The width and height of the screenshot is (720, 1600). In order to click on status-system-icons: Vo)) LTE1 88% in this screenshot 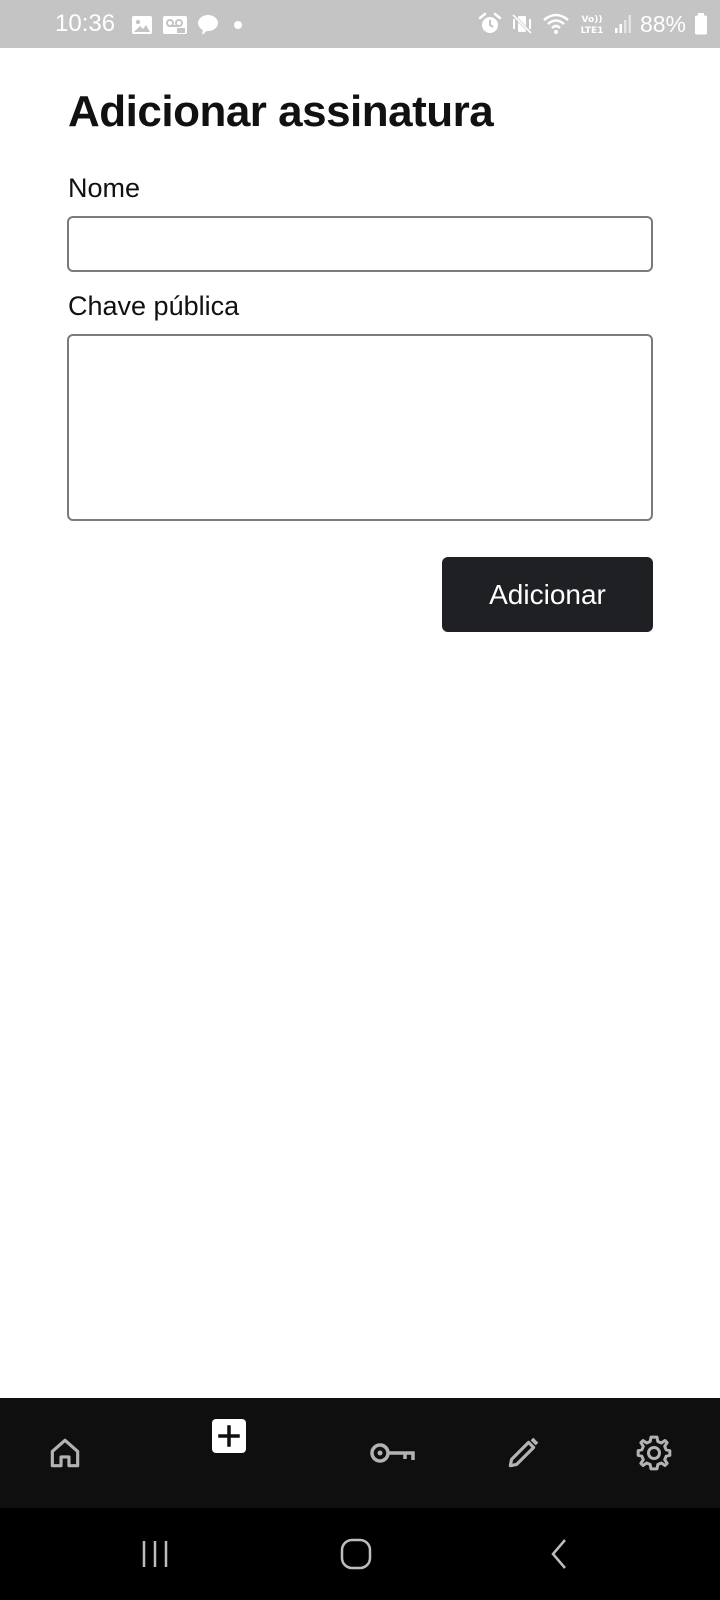, I will do `click(593, 24)`.